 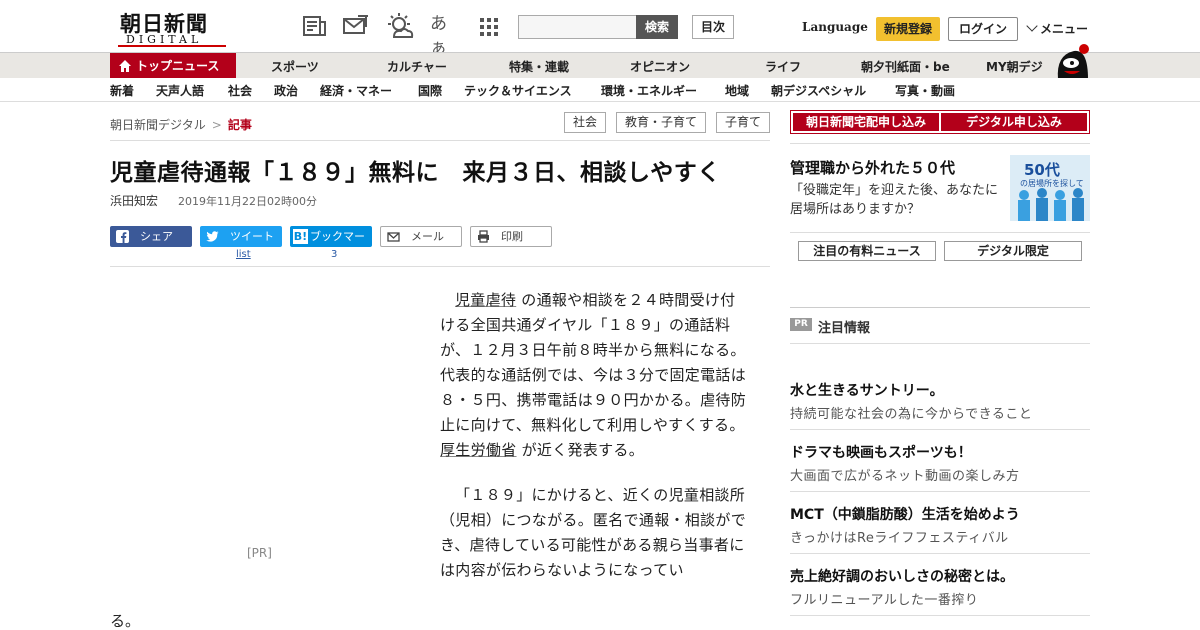 I want to click on nav-tech-science: テック＆サイエンス, so click(x=518, y=90).